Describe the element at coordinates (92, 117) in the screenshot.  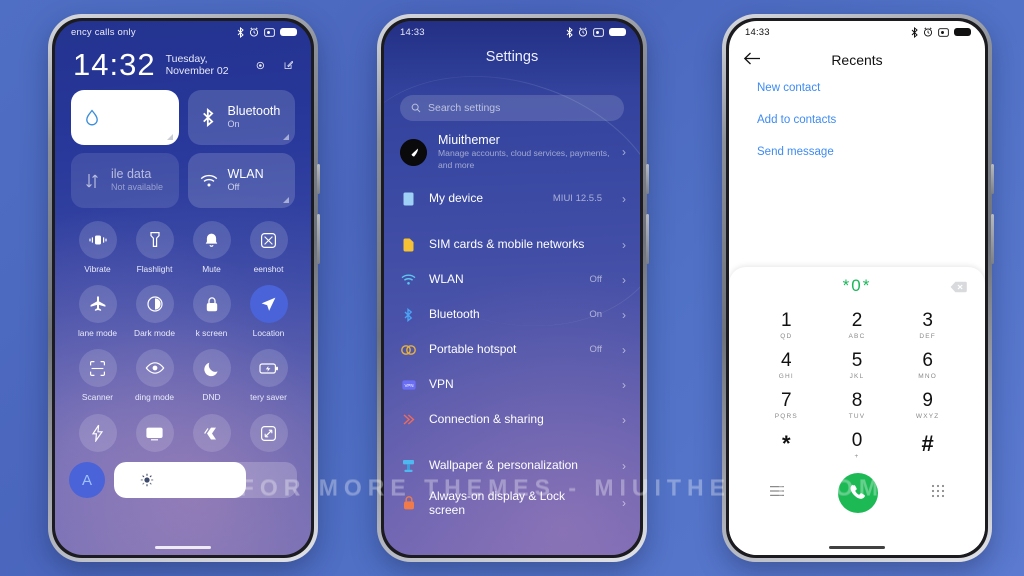
I see `water-drop-icon` at that location.